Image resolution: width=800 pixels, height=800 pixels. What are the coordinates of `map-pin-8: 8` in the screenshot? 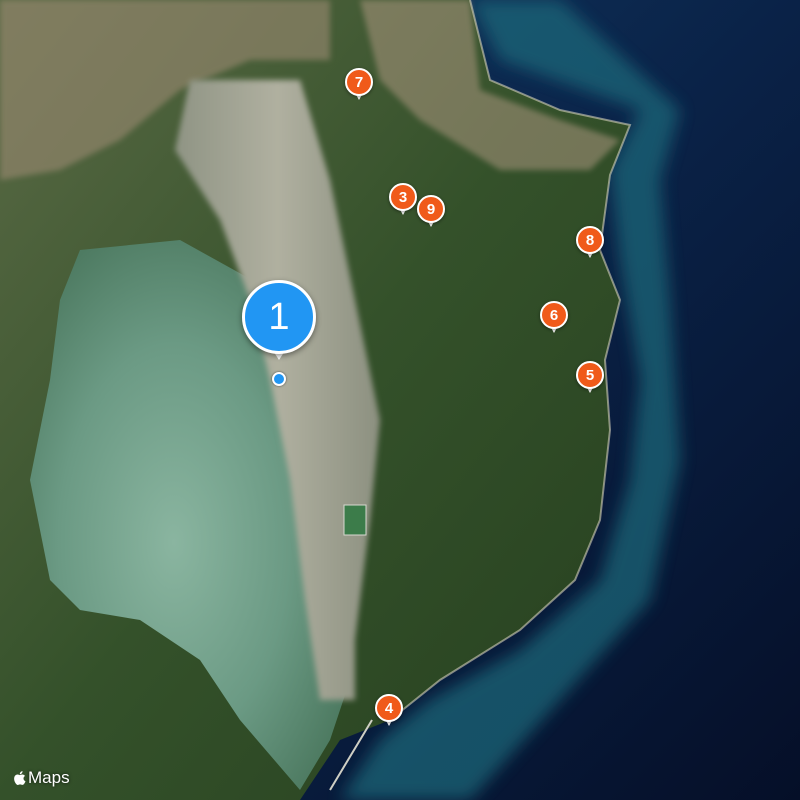 It's located at (590, 244).